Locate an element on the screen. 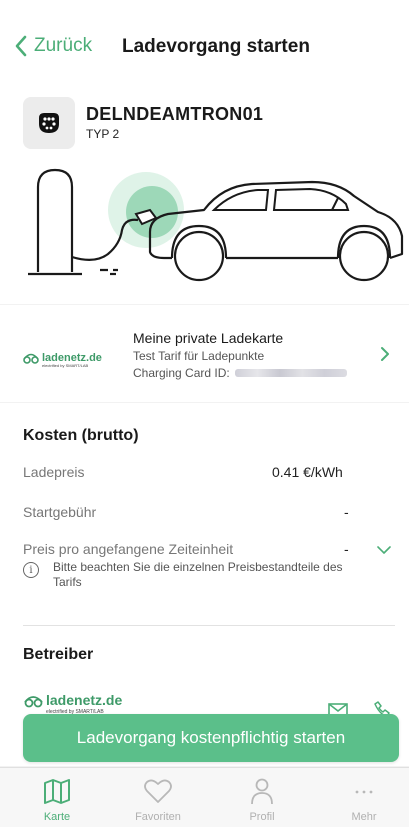  start-fee-label: Startgebühr is located at coordinates (60, 512).